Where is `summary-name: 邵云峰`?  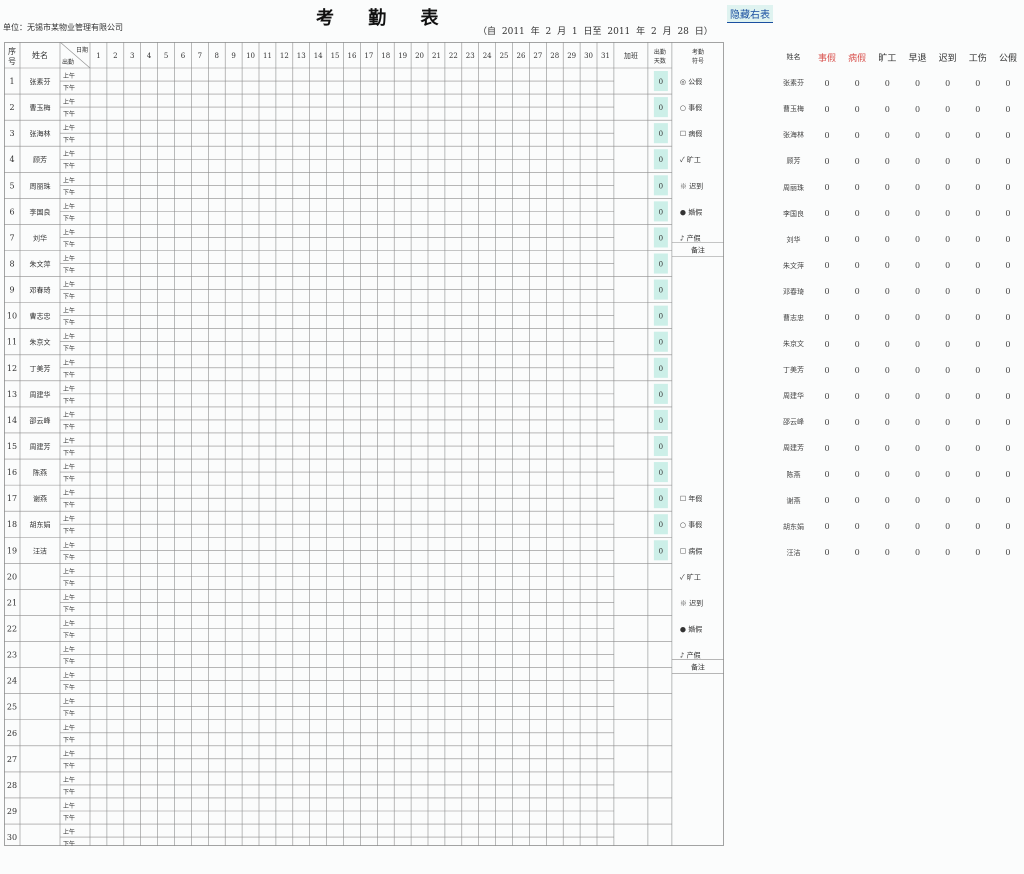 summary-name: 邵云峰 is located at coordinates (793, 422).